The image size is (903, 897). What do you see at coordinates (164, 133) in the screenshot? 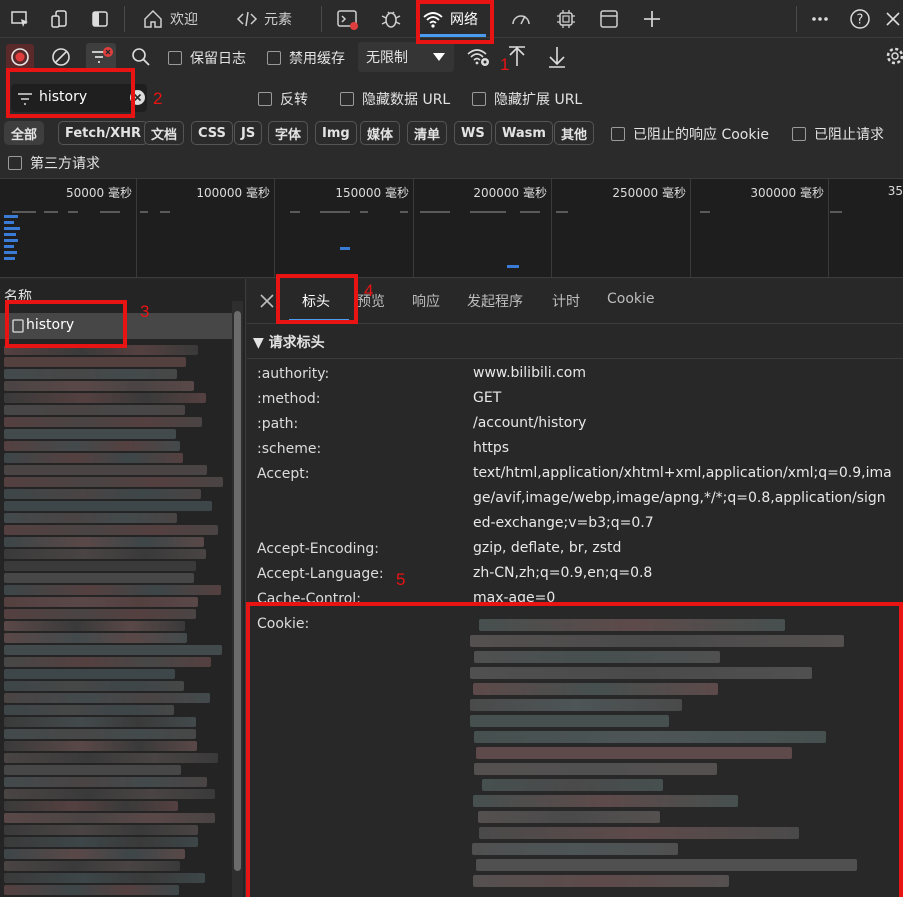
I see `type-chip-doc: 文档` at bounding box center [164, 133].